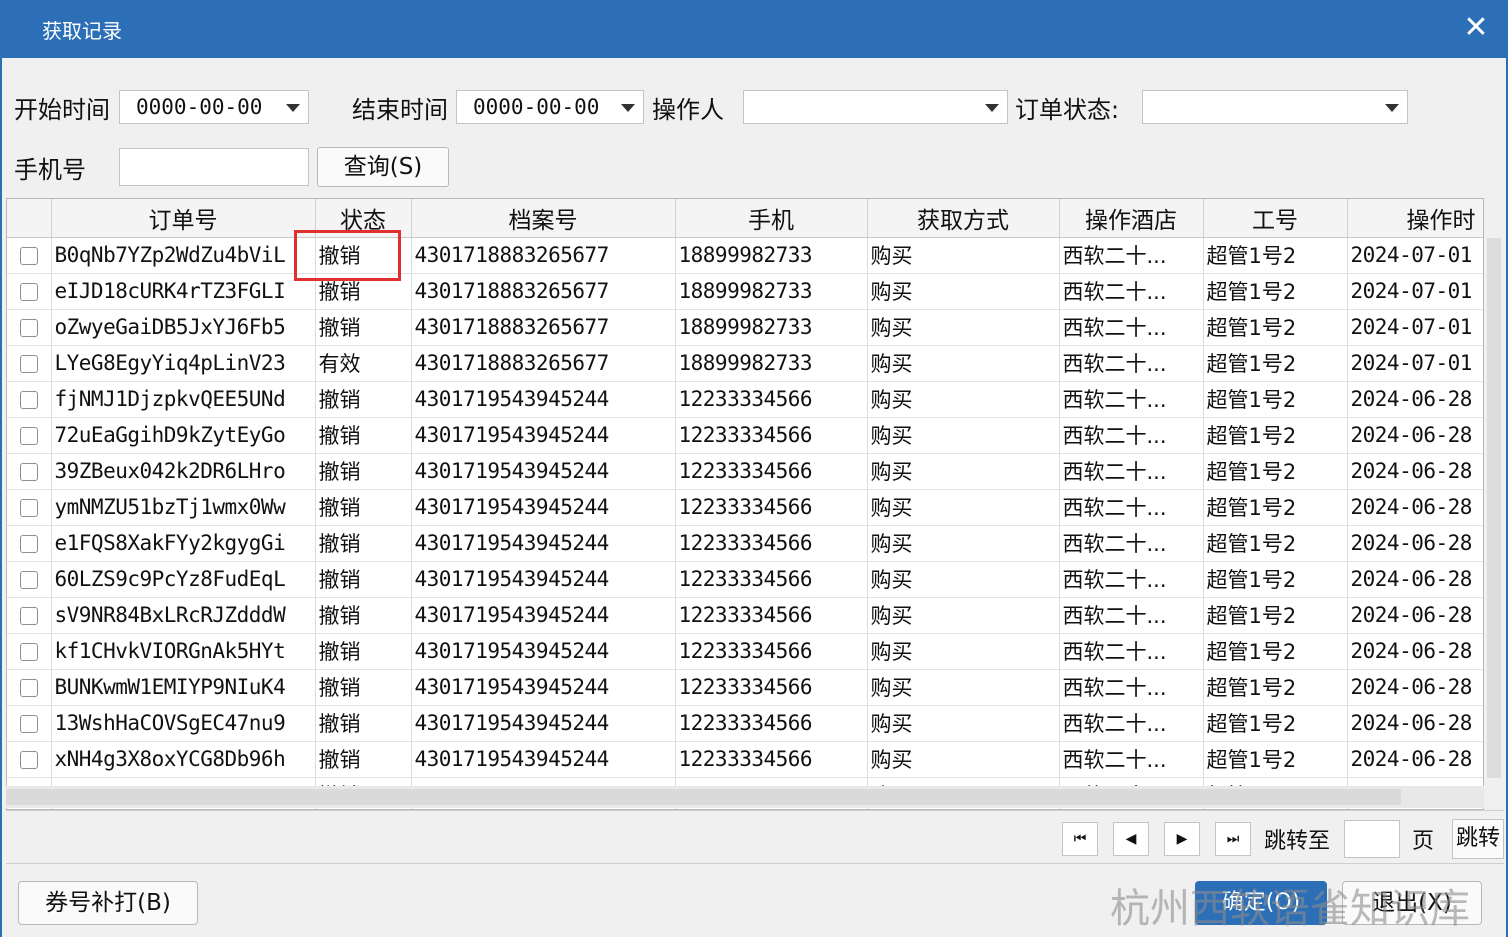 The height and width of the screenshot is (937, 1508). I want to click on reprint-coupon-button: 券号补打(B), so click(108, 903).